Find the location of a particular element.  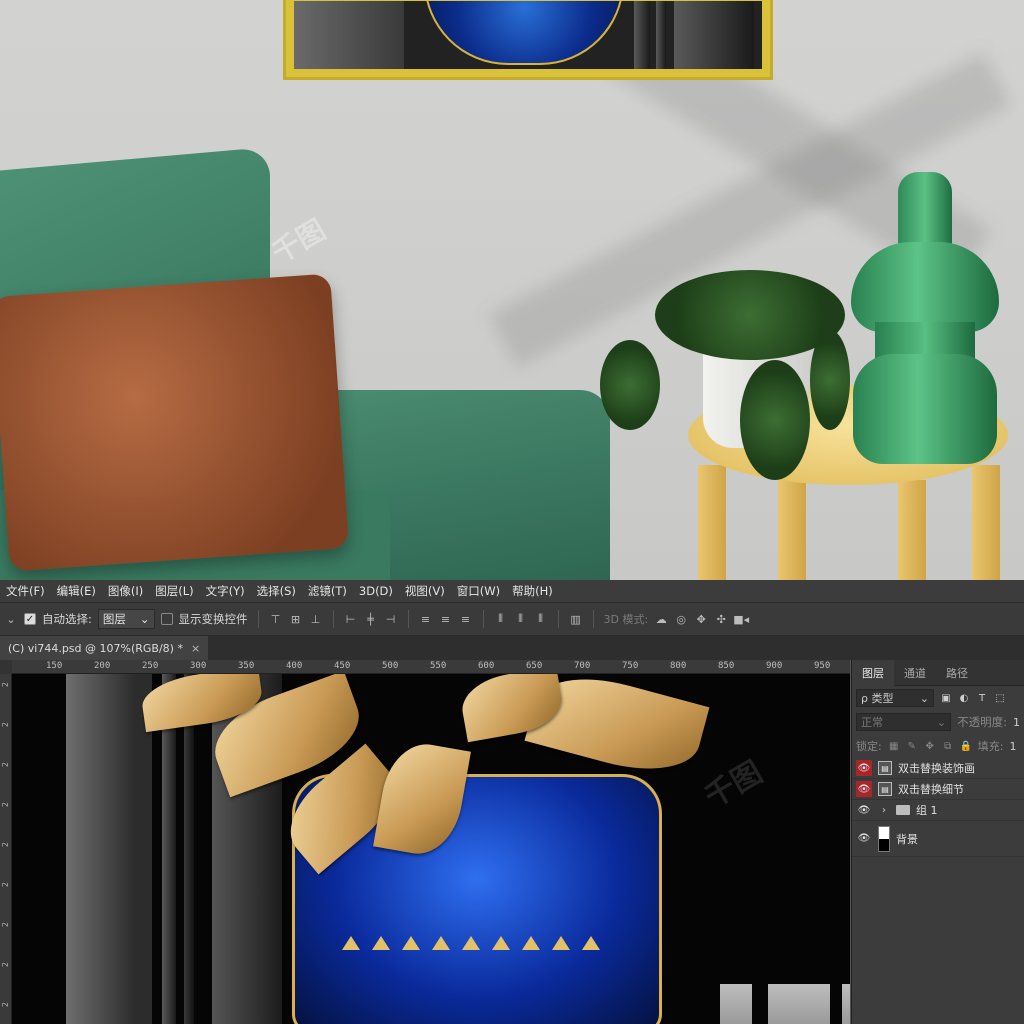

document-tab: (C) vi744.psd @ 107%(RGB/8) * × is located at coordinates (104, 648).